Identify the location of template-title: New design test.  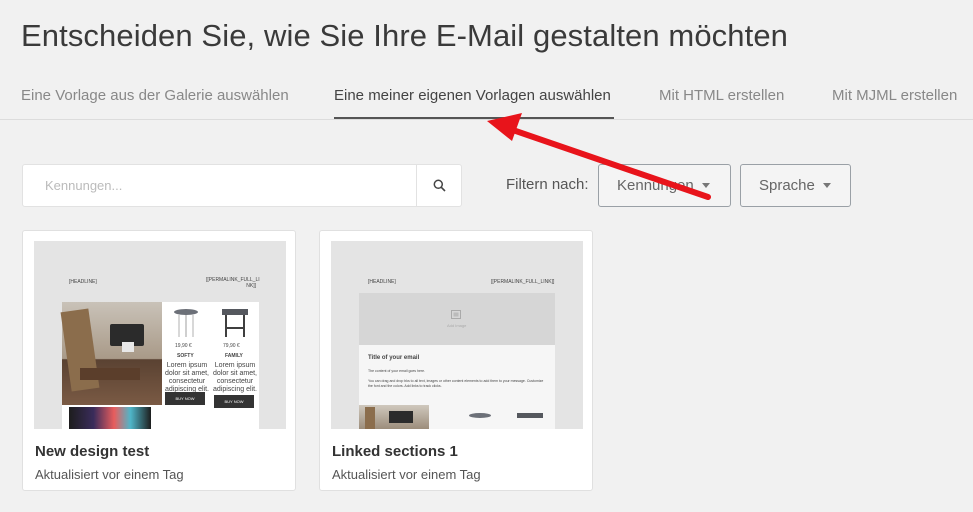
(92, 451).